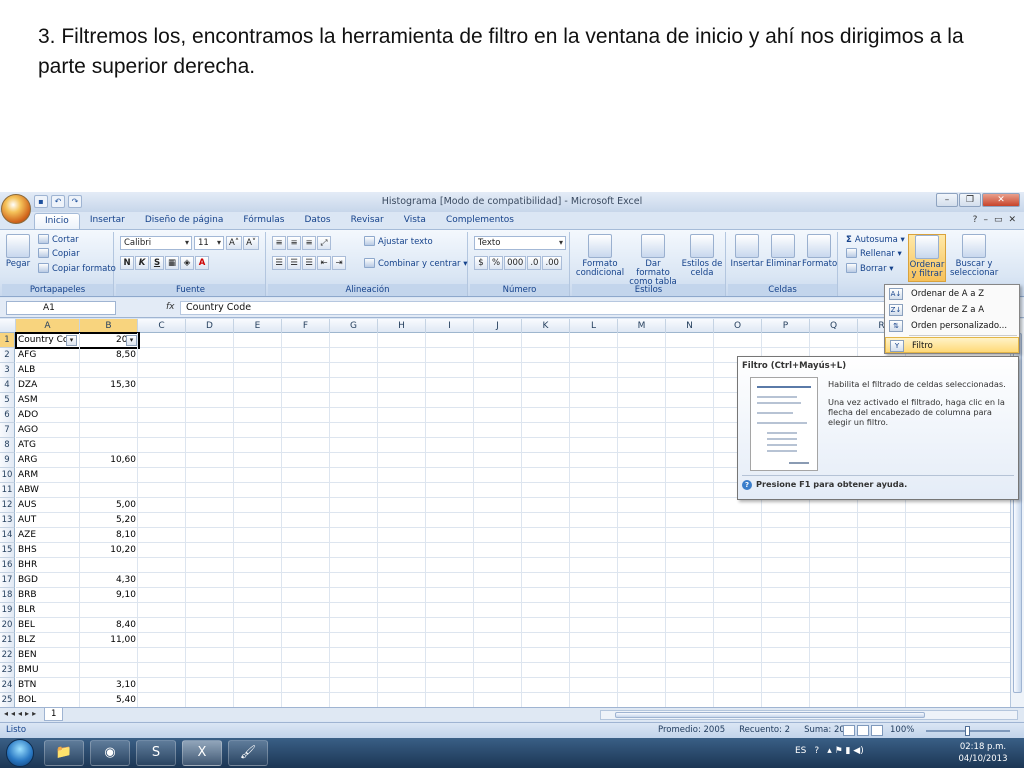 This screenshot has height=768, width=1024. Describe the element at coordinates (109, 685) in the screenshot. I see `cell-value: 3,10` at that location.